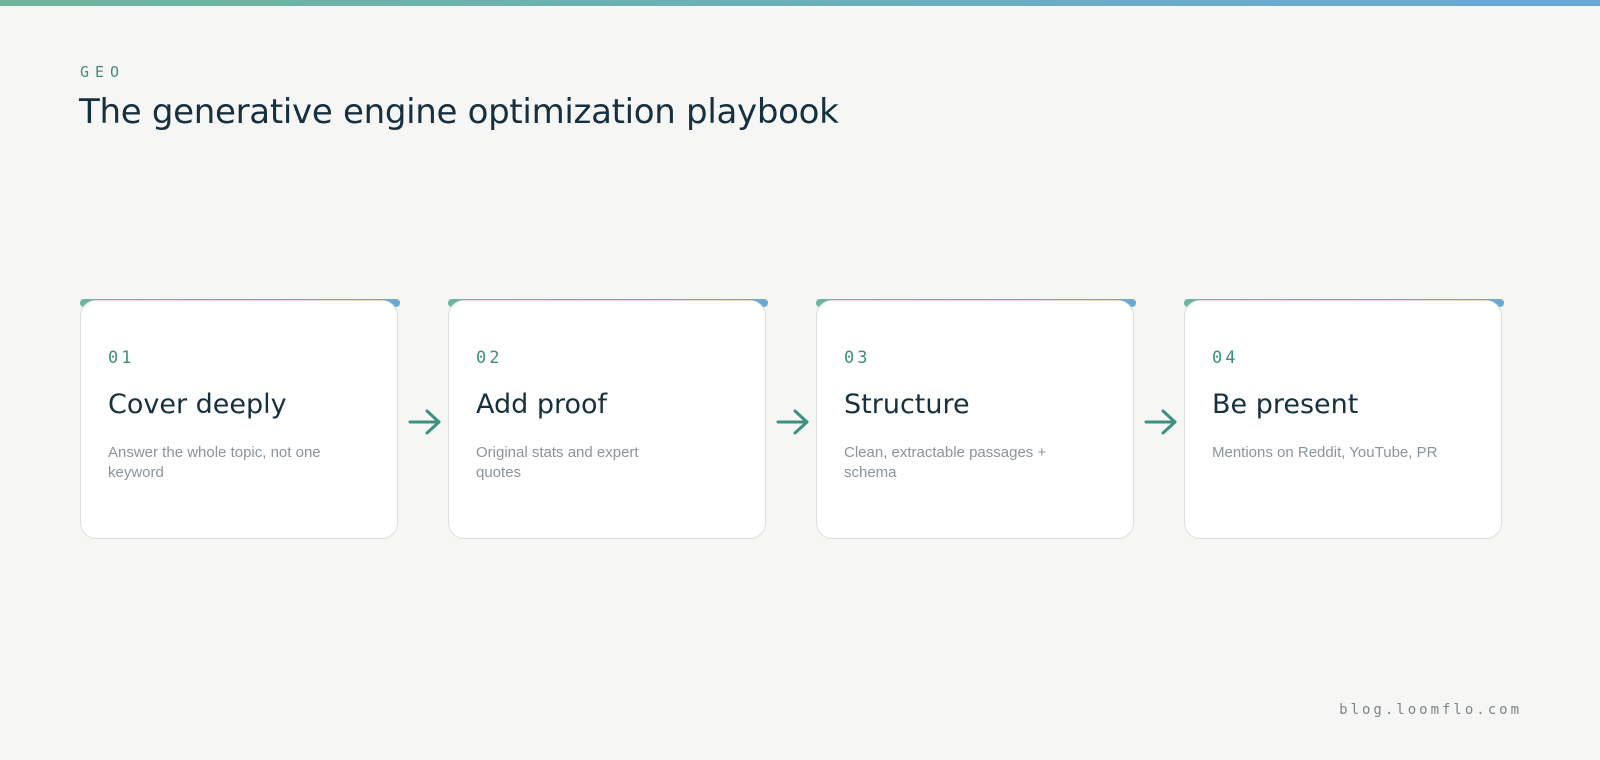 The image size is (1600, 760). Describe the element at coordinates (1225, 358) in the screenshot. I see `step-number: 04` at that location.